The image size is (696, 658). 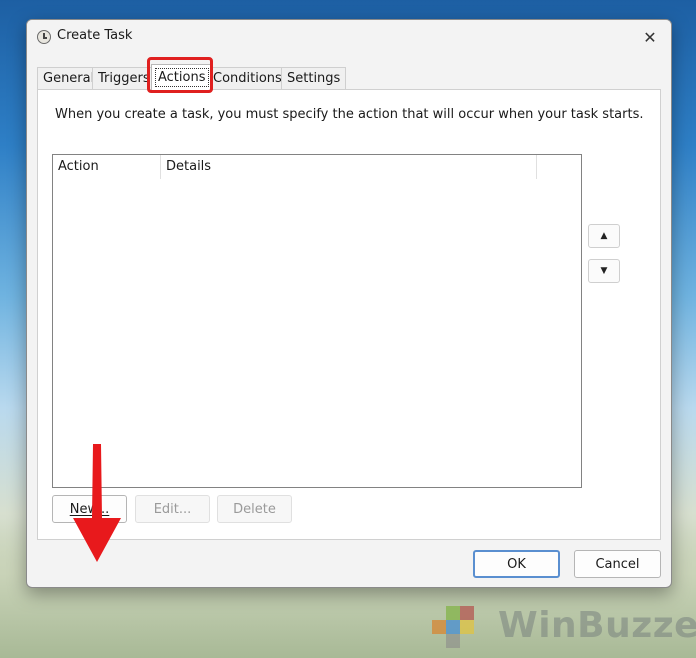 I want to click on arrow-down-icon: ▼, so click(x=604, y=271).